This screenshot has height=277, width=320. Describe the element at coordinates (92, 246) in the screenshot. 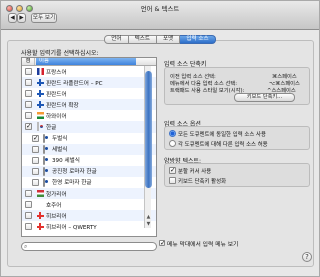

I see `search-input` at that location.